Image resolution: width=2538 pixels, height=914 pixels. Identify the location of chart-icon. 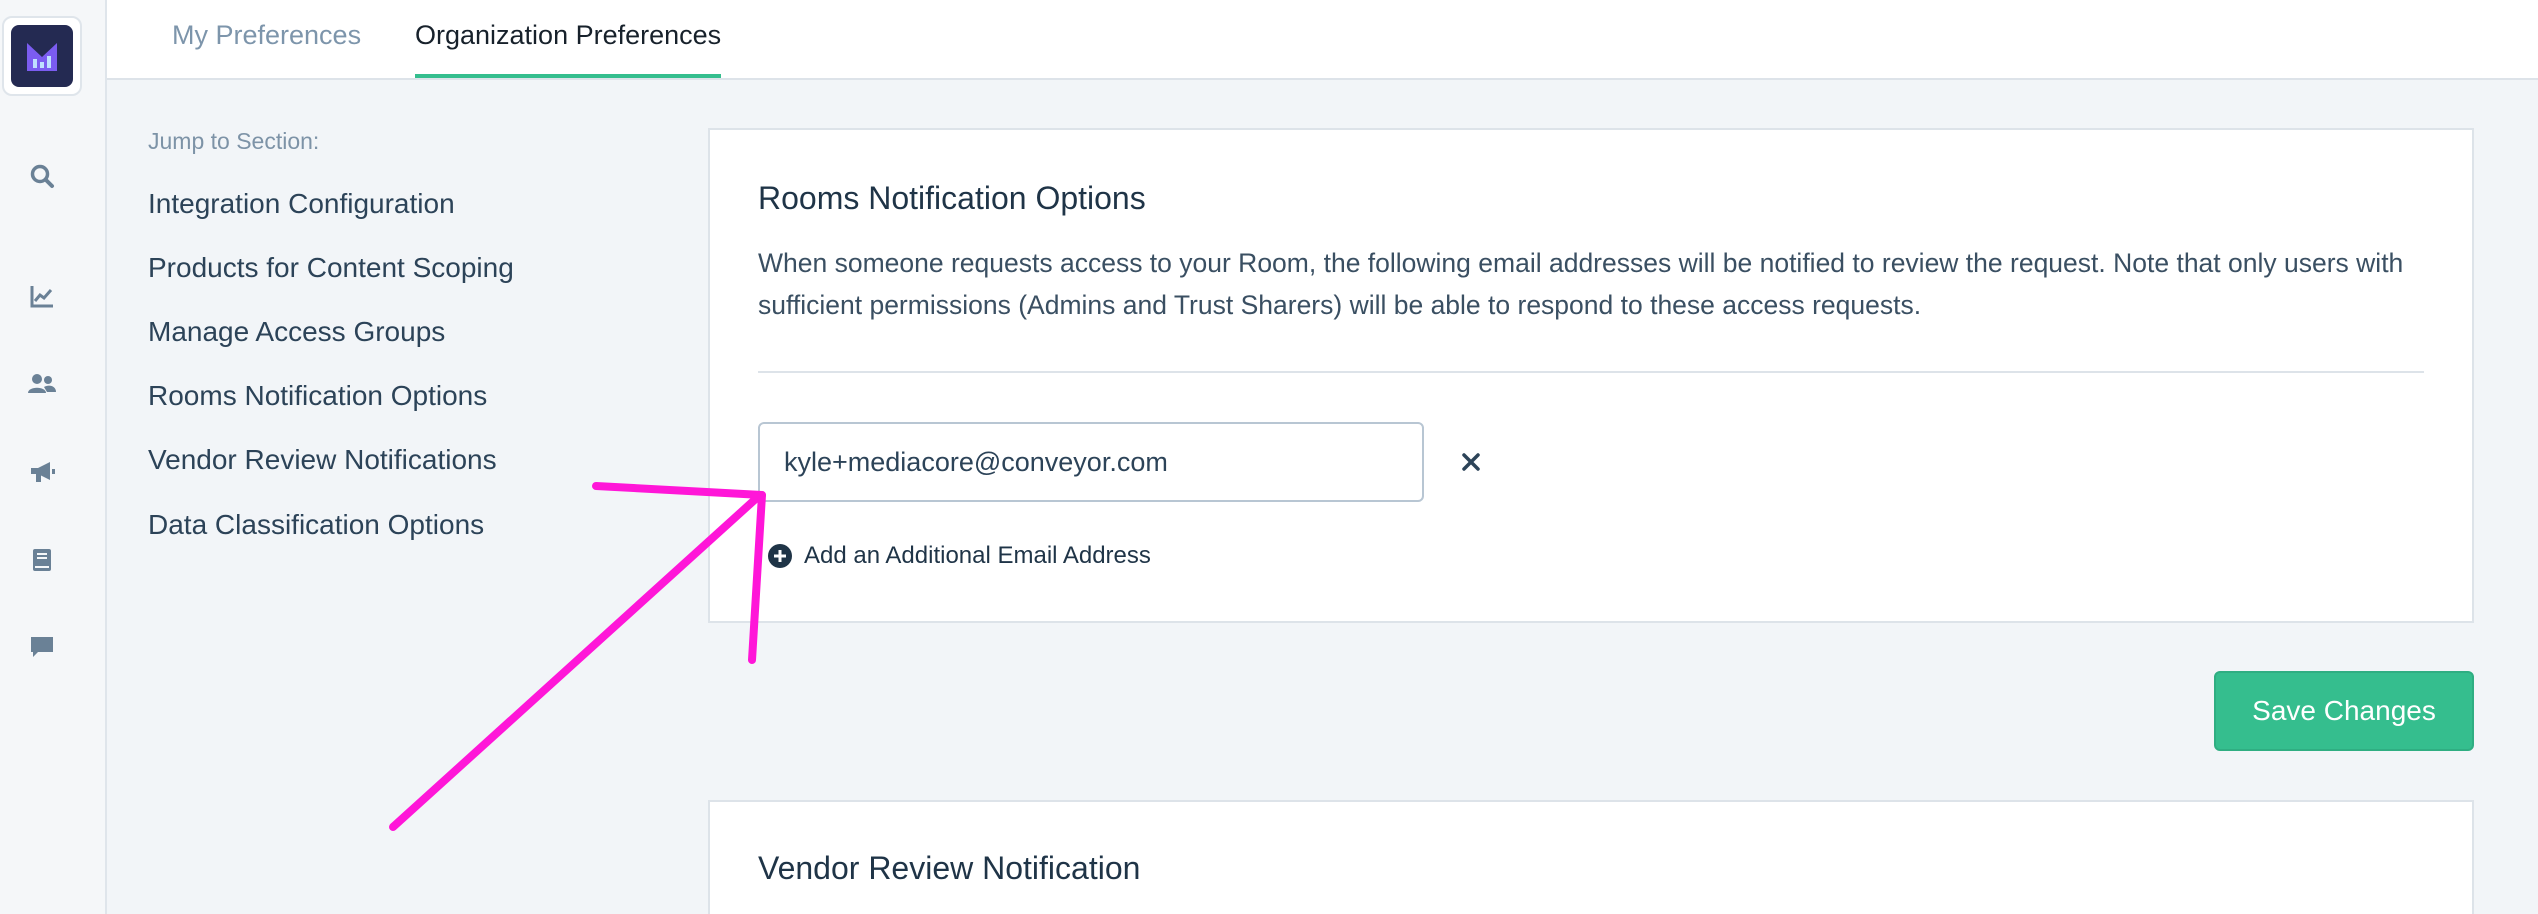
(42, 296).